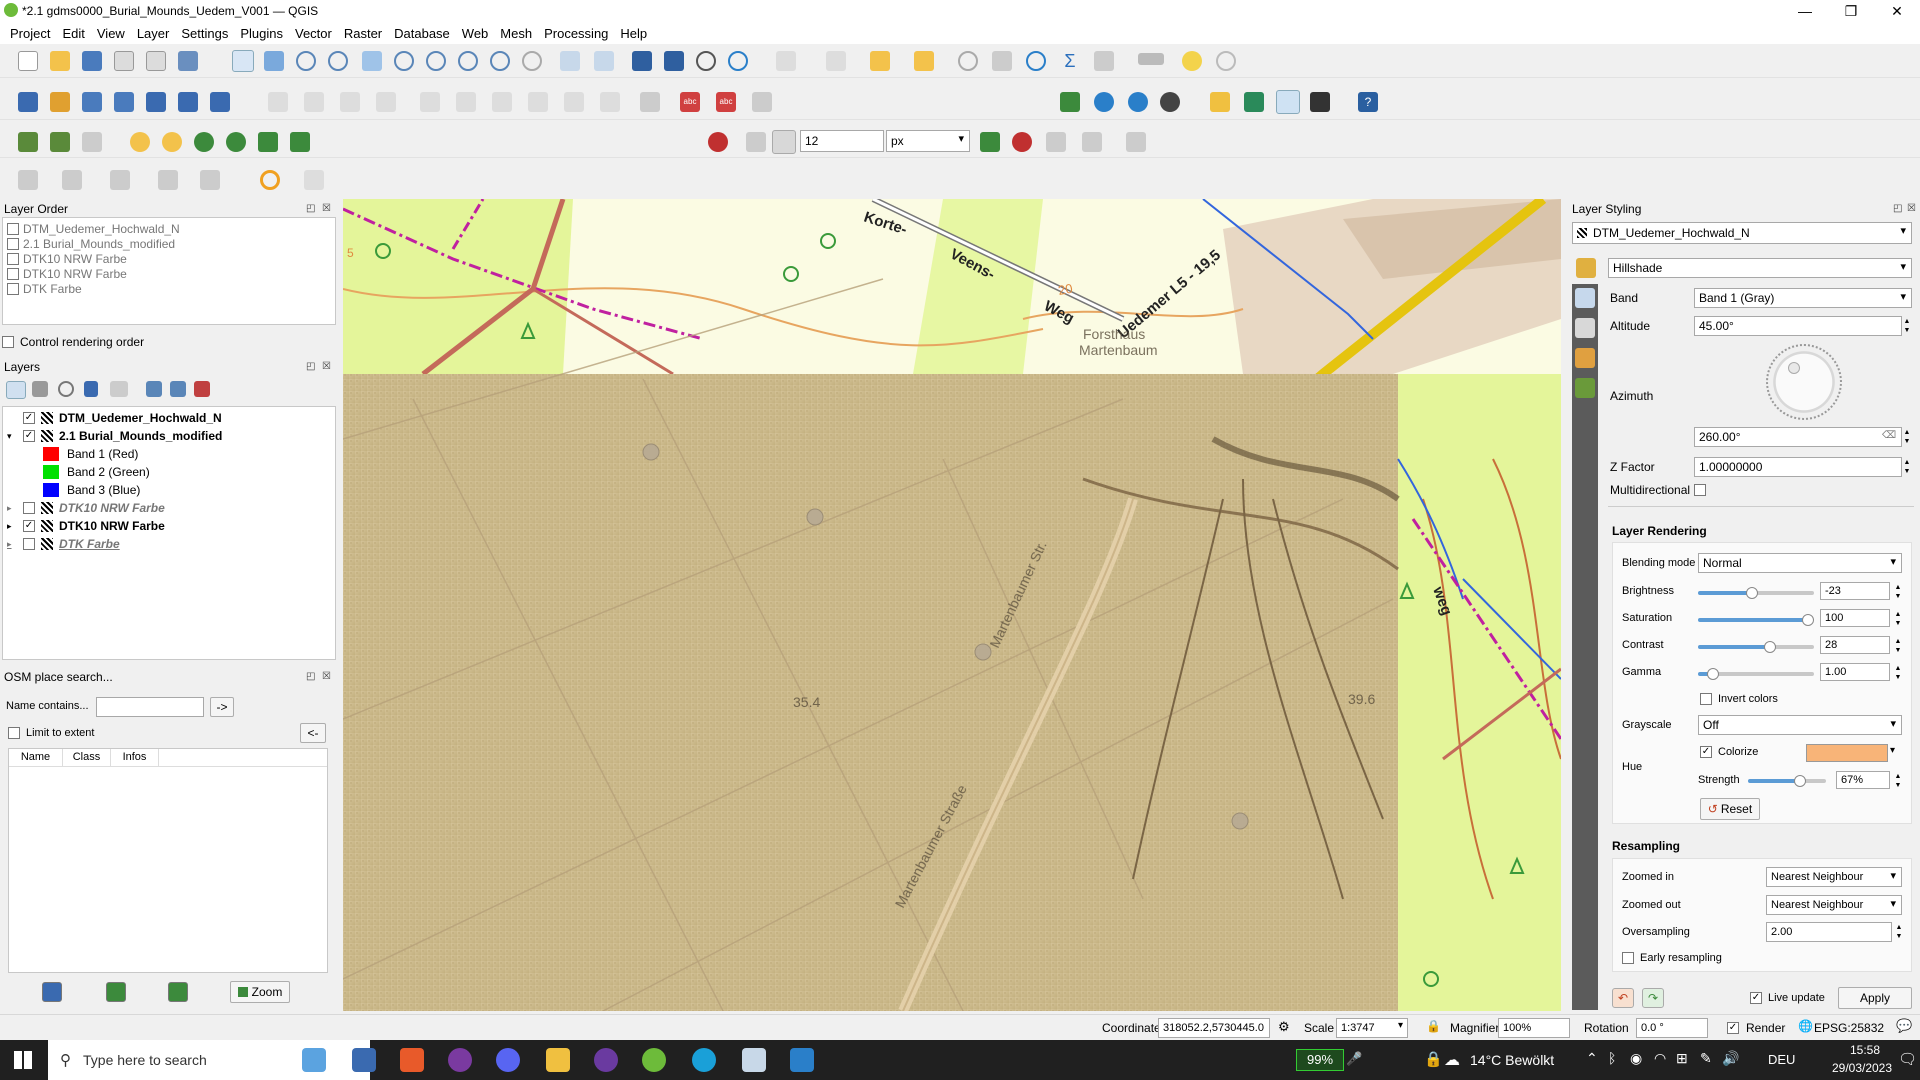  I want to click on layer-visibility-checkbox: ✓, so click(29, 526).